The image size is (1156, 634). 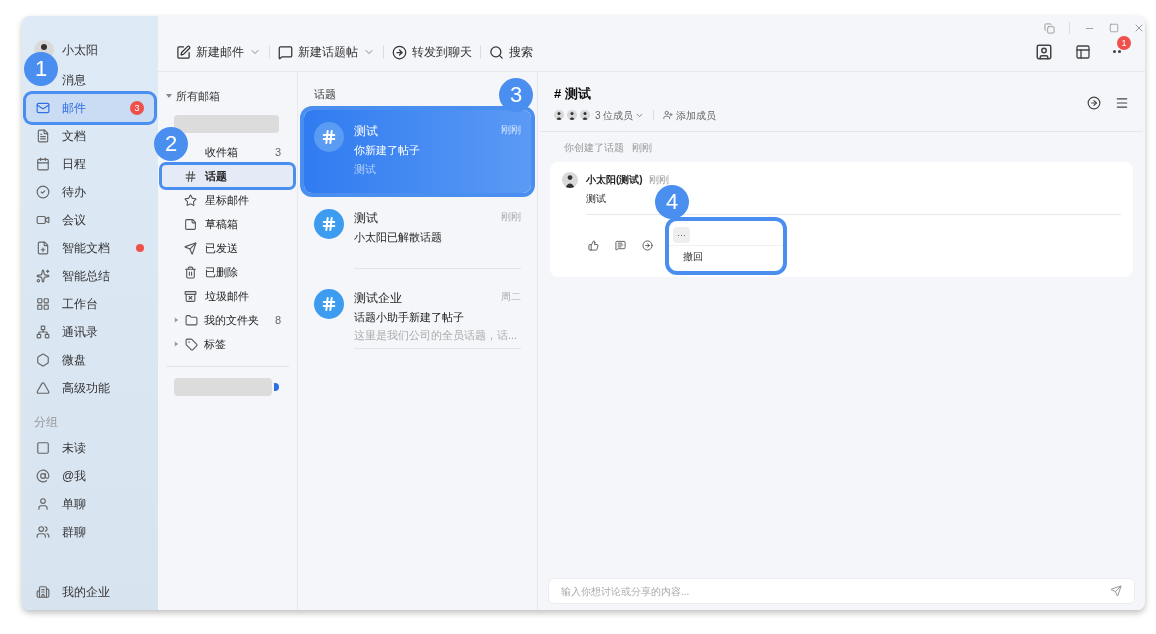 What do you see at coordinates (227, 272) in the screenshot?
I see `folder-item: 已删除` at bounding box center [227, 272].